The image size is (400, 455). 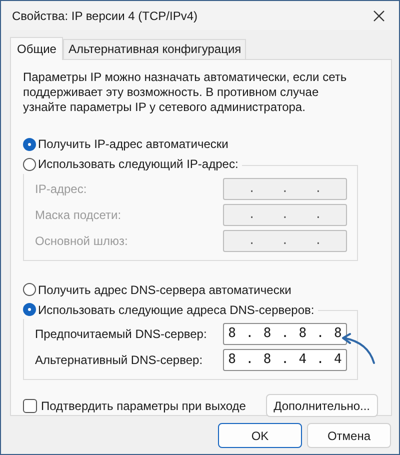 I want to click on radio-option: Использовать следующий IP-адрес:, so click(x=130, y=164).